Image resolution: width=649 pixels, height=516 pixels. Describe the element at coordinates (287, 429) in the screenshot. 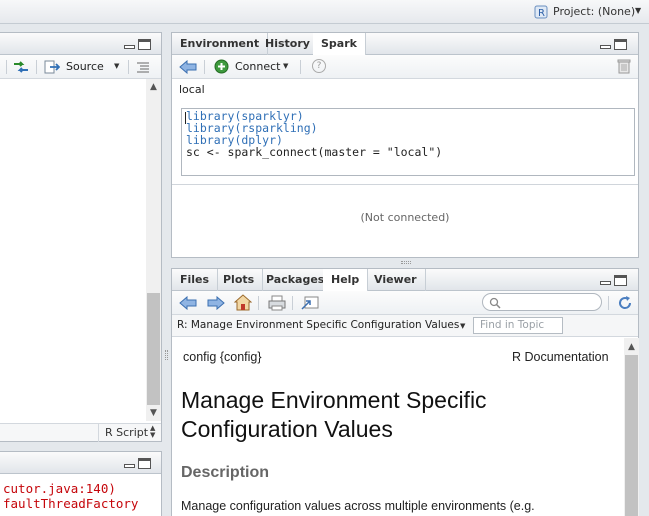

I see `doc-heading-line: Configuration Values` at that location.